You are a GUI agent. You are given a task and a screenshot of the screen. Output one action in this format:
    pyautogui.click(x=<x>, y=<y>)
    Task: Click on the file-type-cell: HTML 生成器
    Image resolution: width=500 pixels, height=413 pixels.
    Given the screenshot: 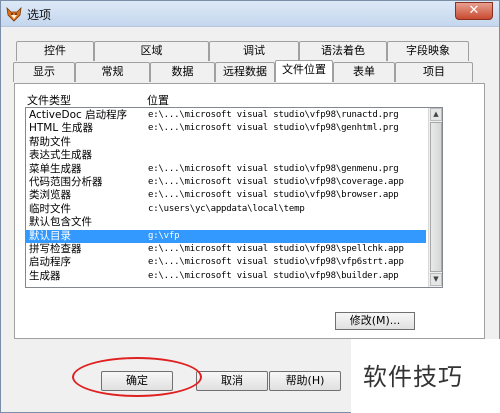 What is the action you would take?
    pyautogui.click(x=61, y=128)
    